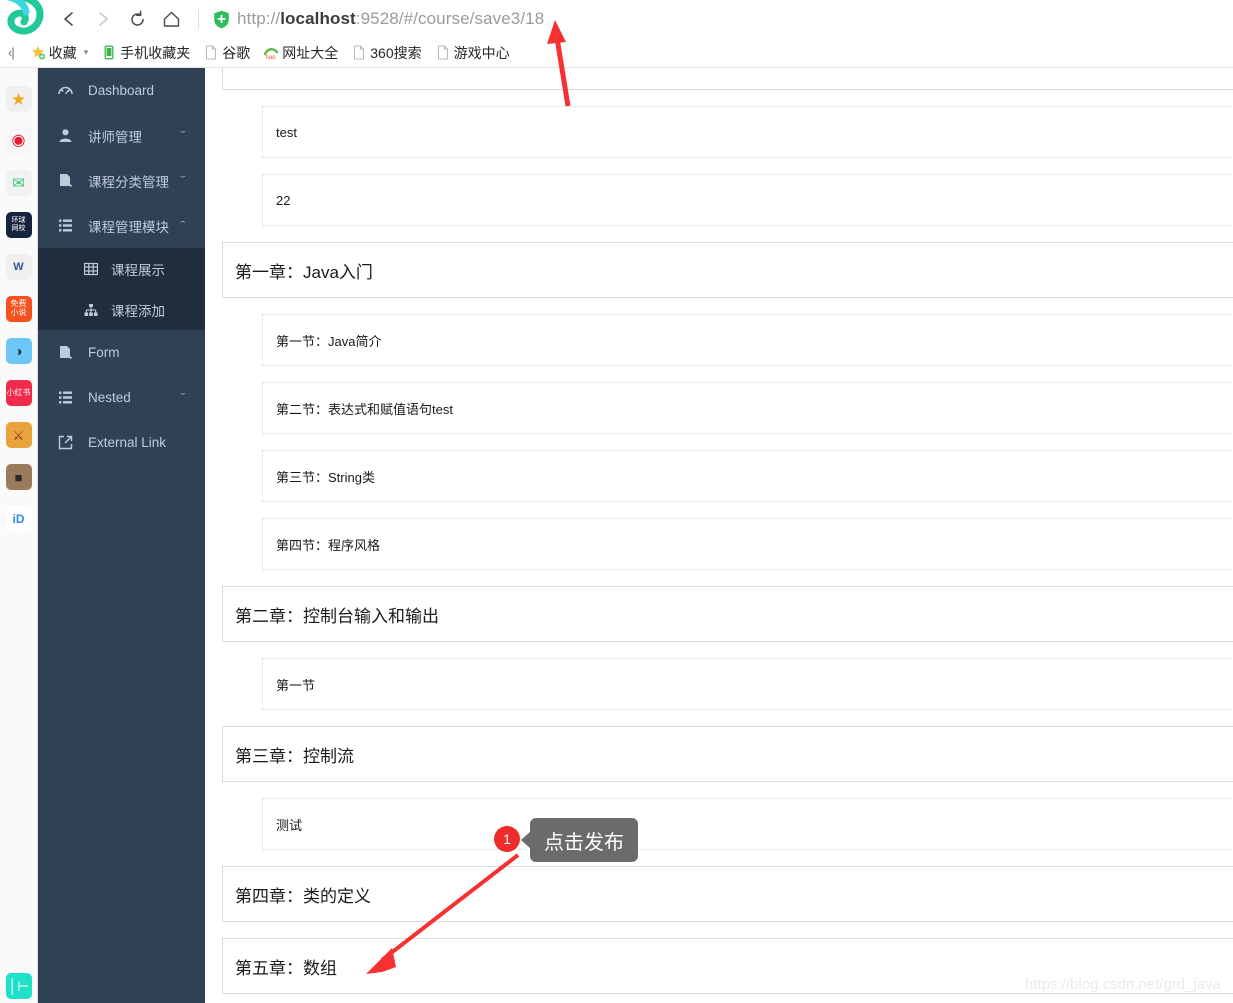 The width and height of the screenshot is (1233, 1003). I want to click on section-title: 第一节：Java简介, so click(329, 341).